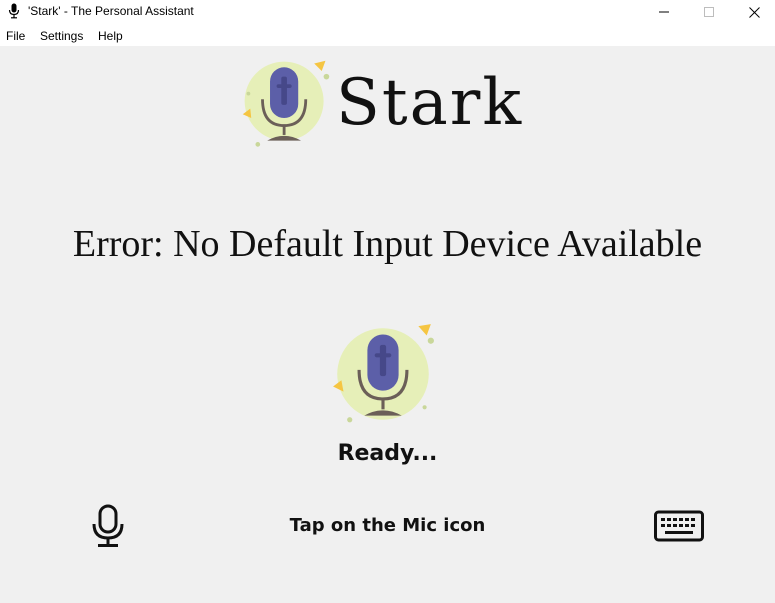  I want to click on close-button, so click(753, 12).